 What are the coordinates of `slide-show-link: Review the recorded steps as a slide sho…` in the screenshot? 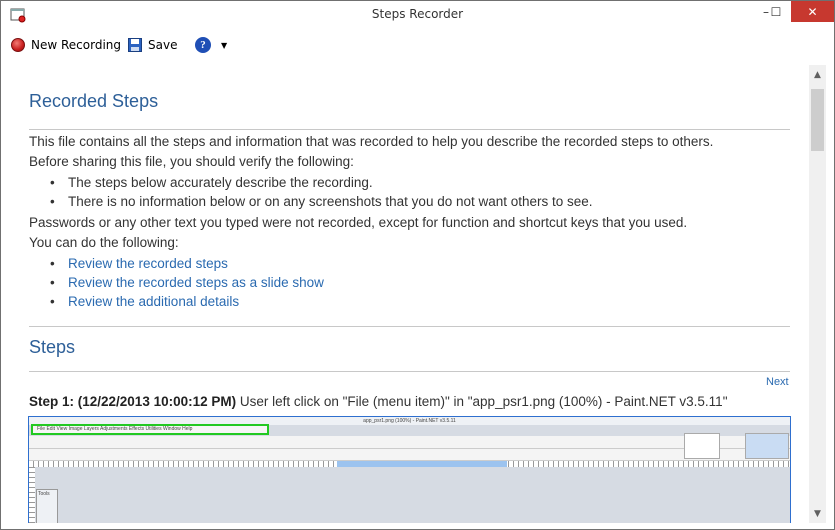 It's located at (196, 282).